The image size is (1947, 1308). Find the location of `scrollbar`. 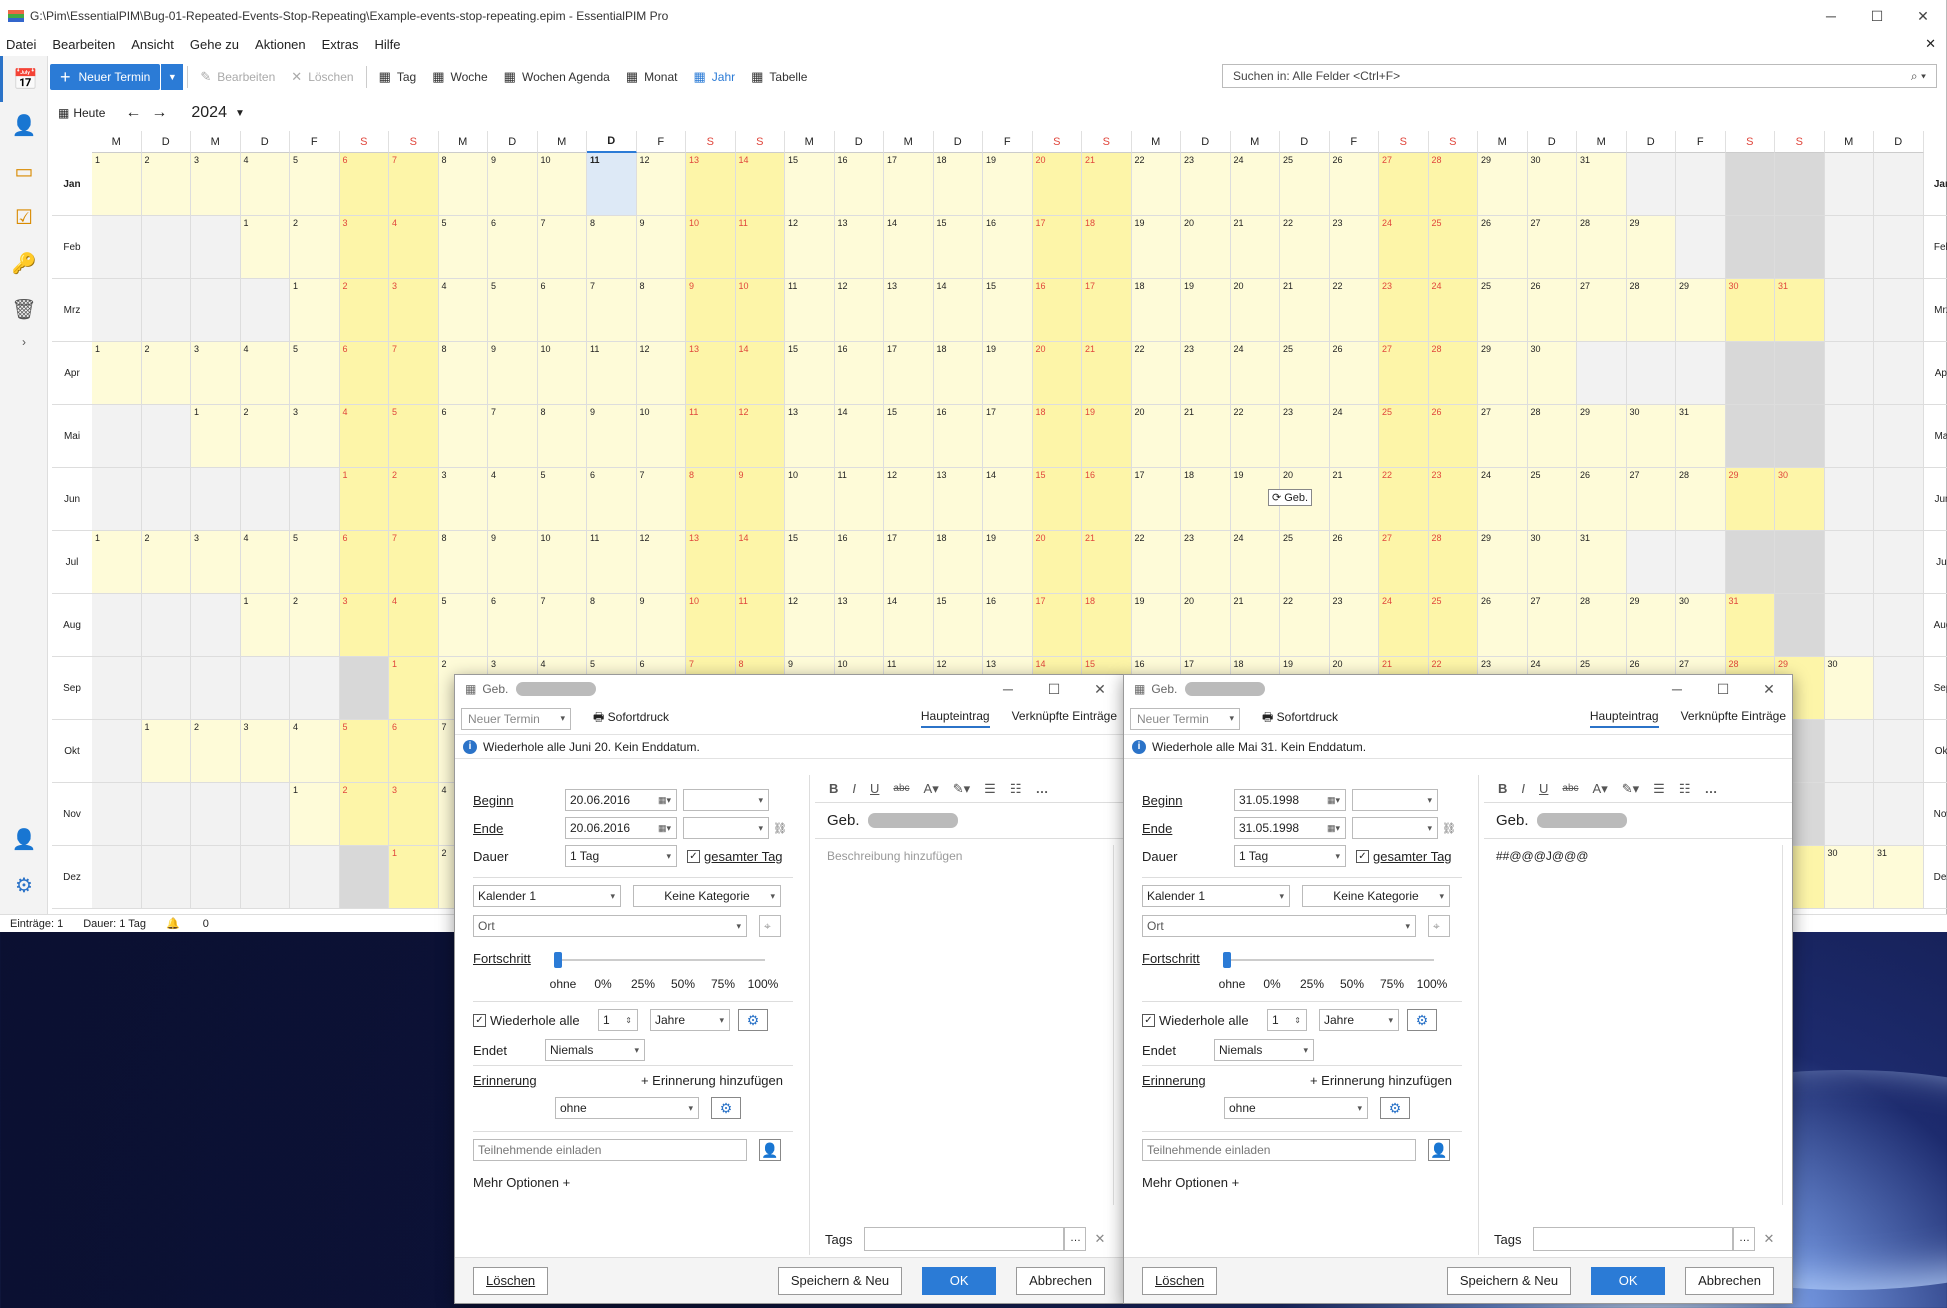

scrollbar is located at coordinates (1786, 1025).